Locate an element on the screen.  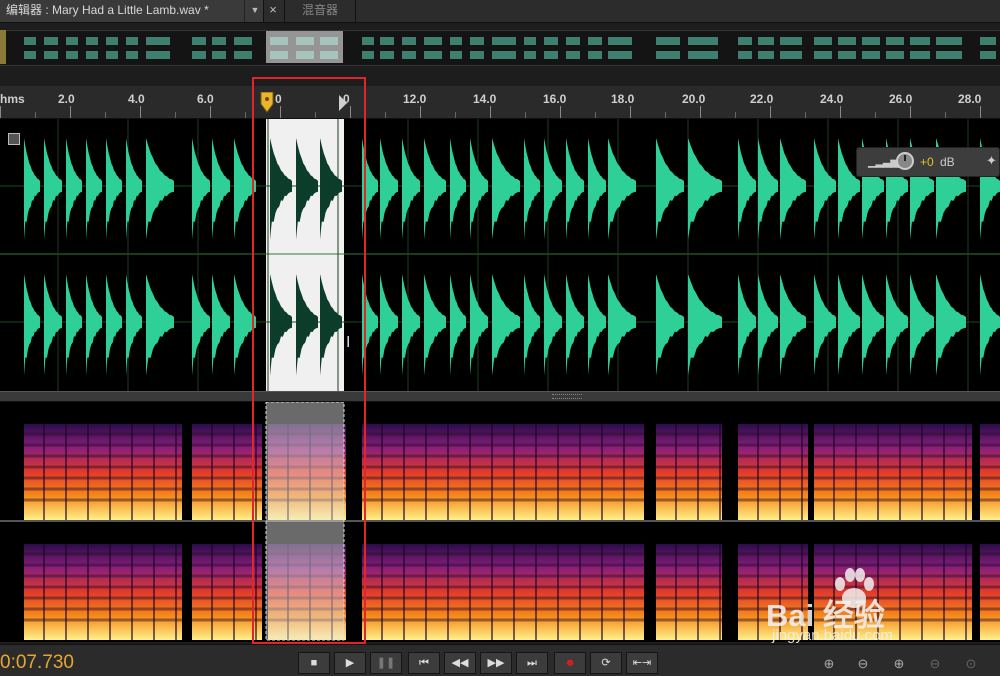
skip-selection-button: ⇤⇥ is located at coordinates (642, 663).